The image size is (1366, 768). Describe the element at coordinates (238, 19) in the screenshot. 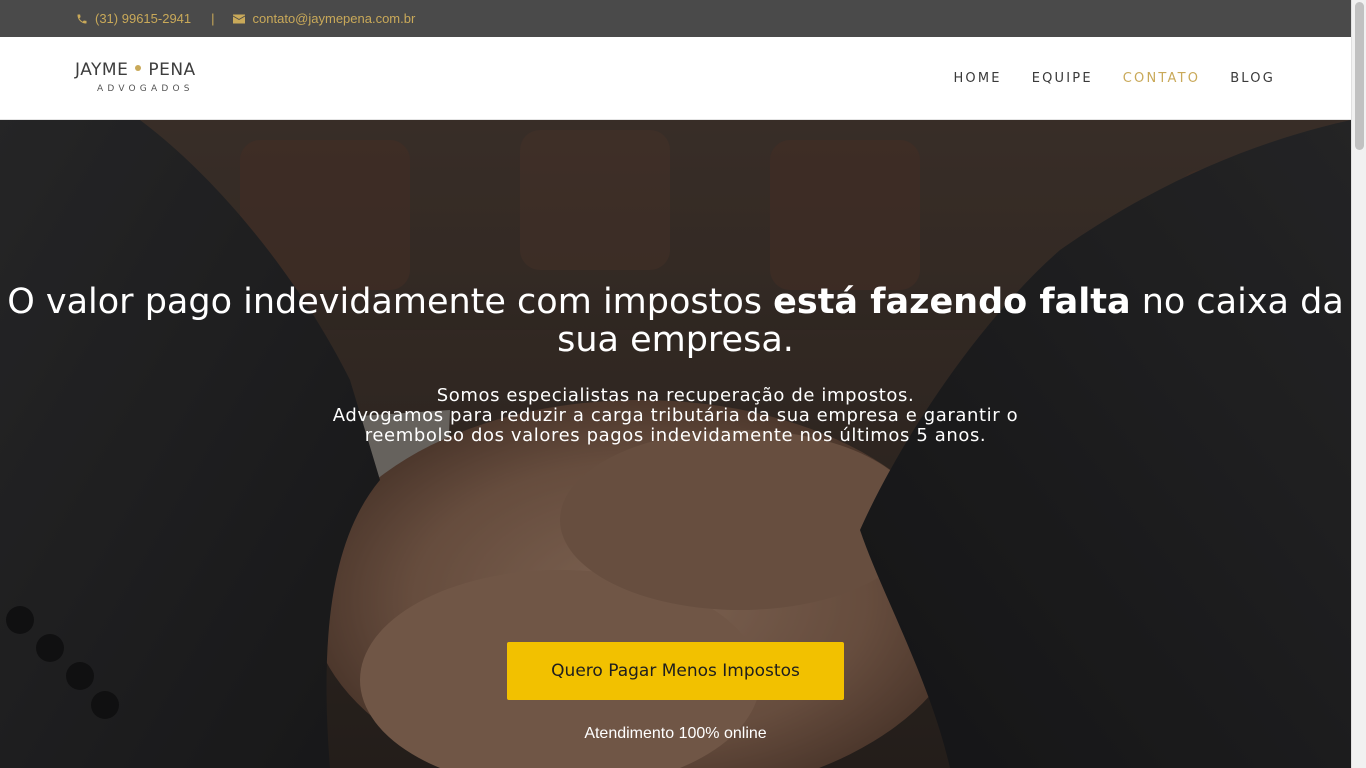

I see `envelope-icon` at that location.